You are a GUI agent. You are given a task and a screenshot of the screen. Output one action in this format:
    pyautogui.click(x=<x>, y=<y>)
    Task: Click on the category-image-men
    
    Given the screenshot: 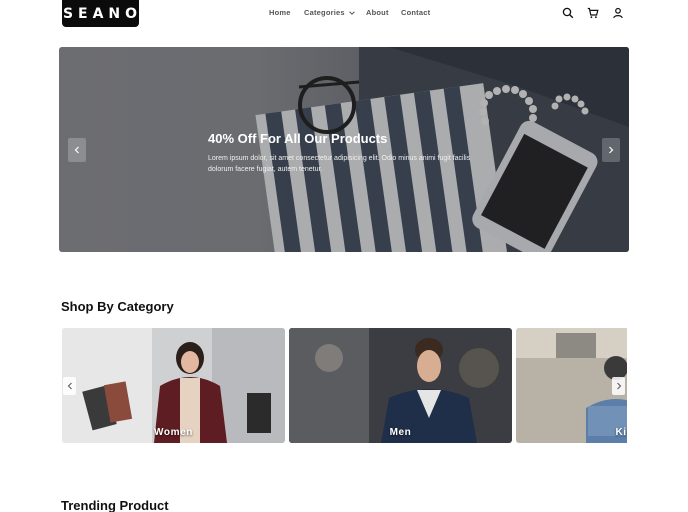 What is the action you would take?
    pyautogui.click(x=400, y=385)
    